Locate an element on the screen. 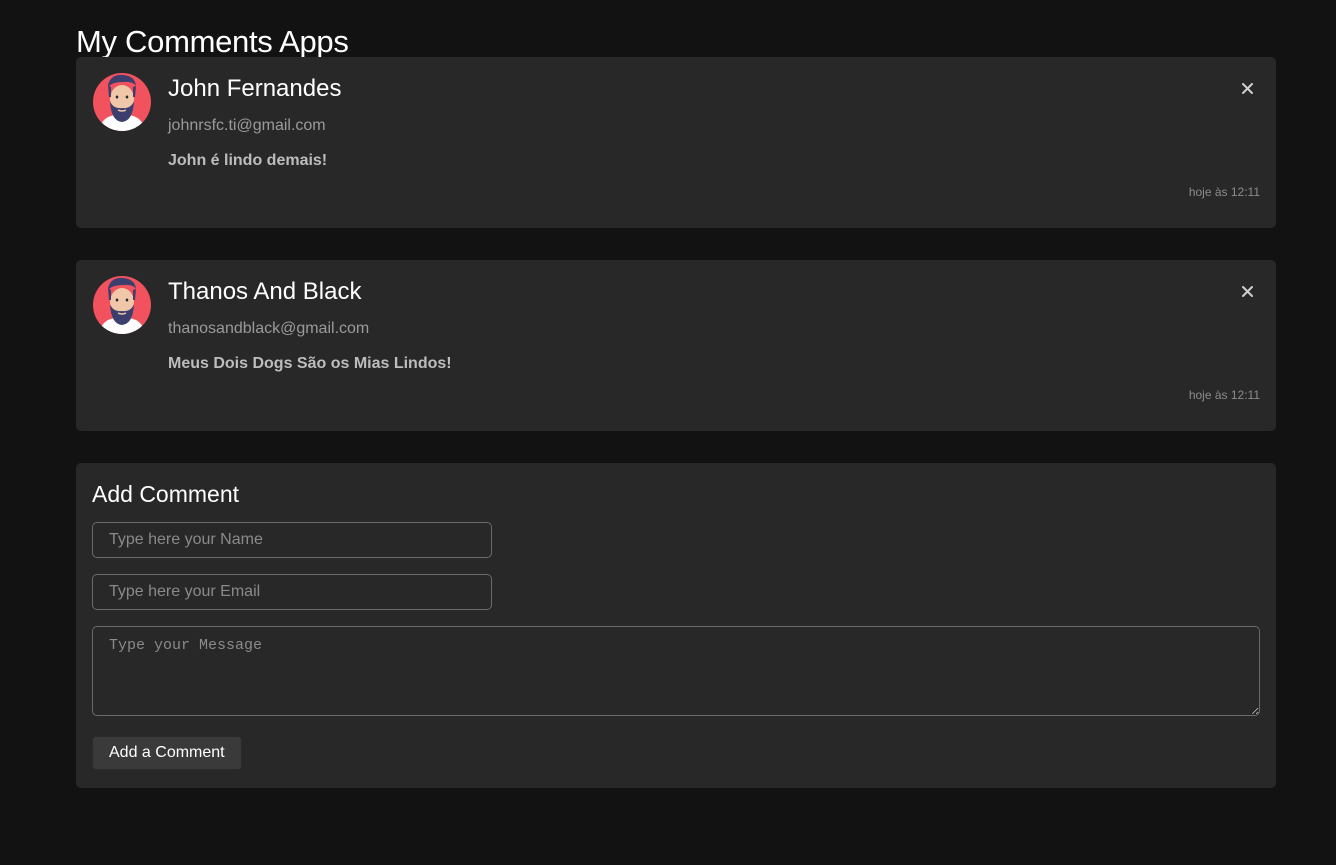 This screenshot has height=865, width=1336. comment-author-email: johnrsfc.ti@gmail.com is located at coordinates (247, 125).